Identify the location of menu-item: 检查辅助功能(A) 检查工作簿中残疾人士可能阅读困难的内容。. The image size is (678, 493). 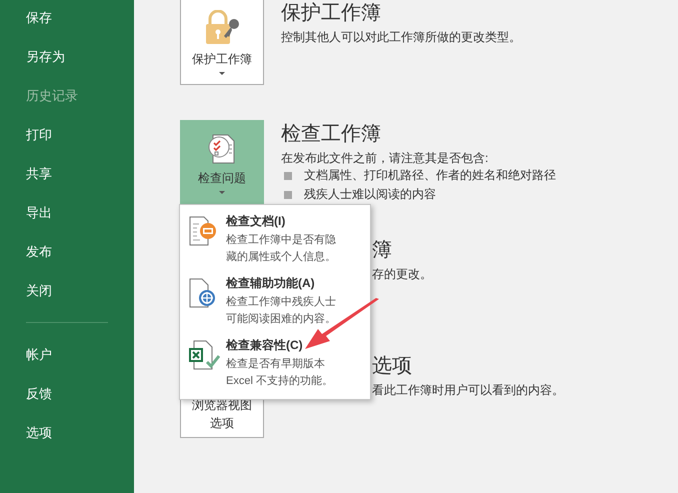
(275, 302).